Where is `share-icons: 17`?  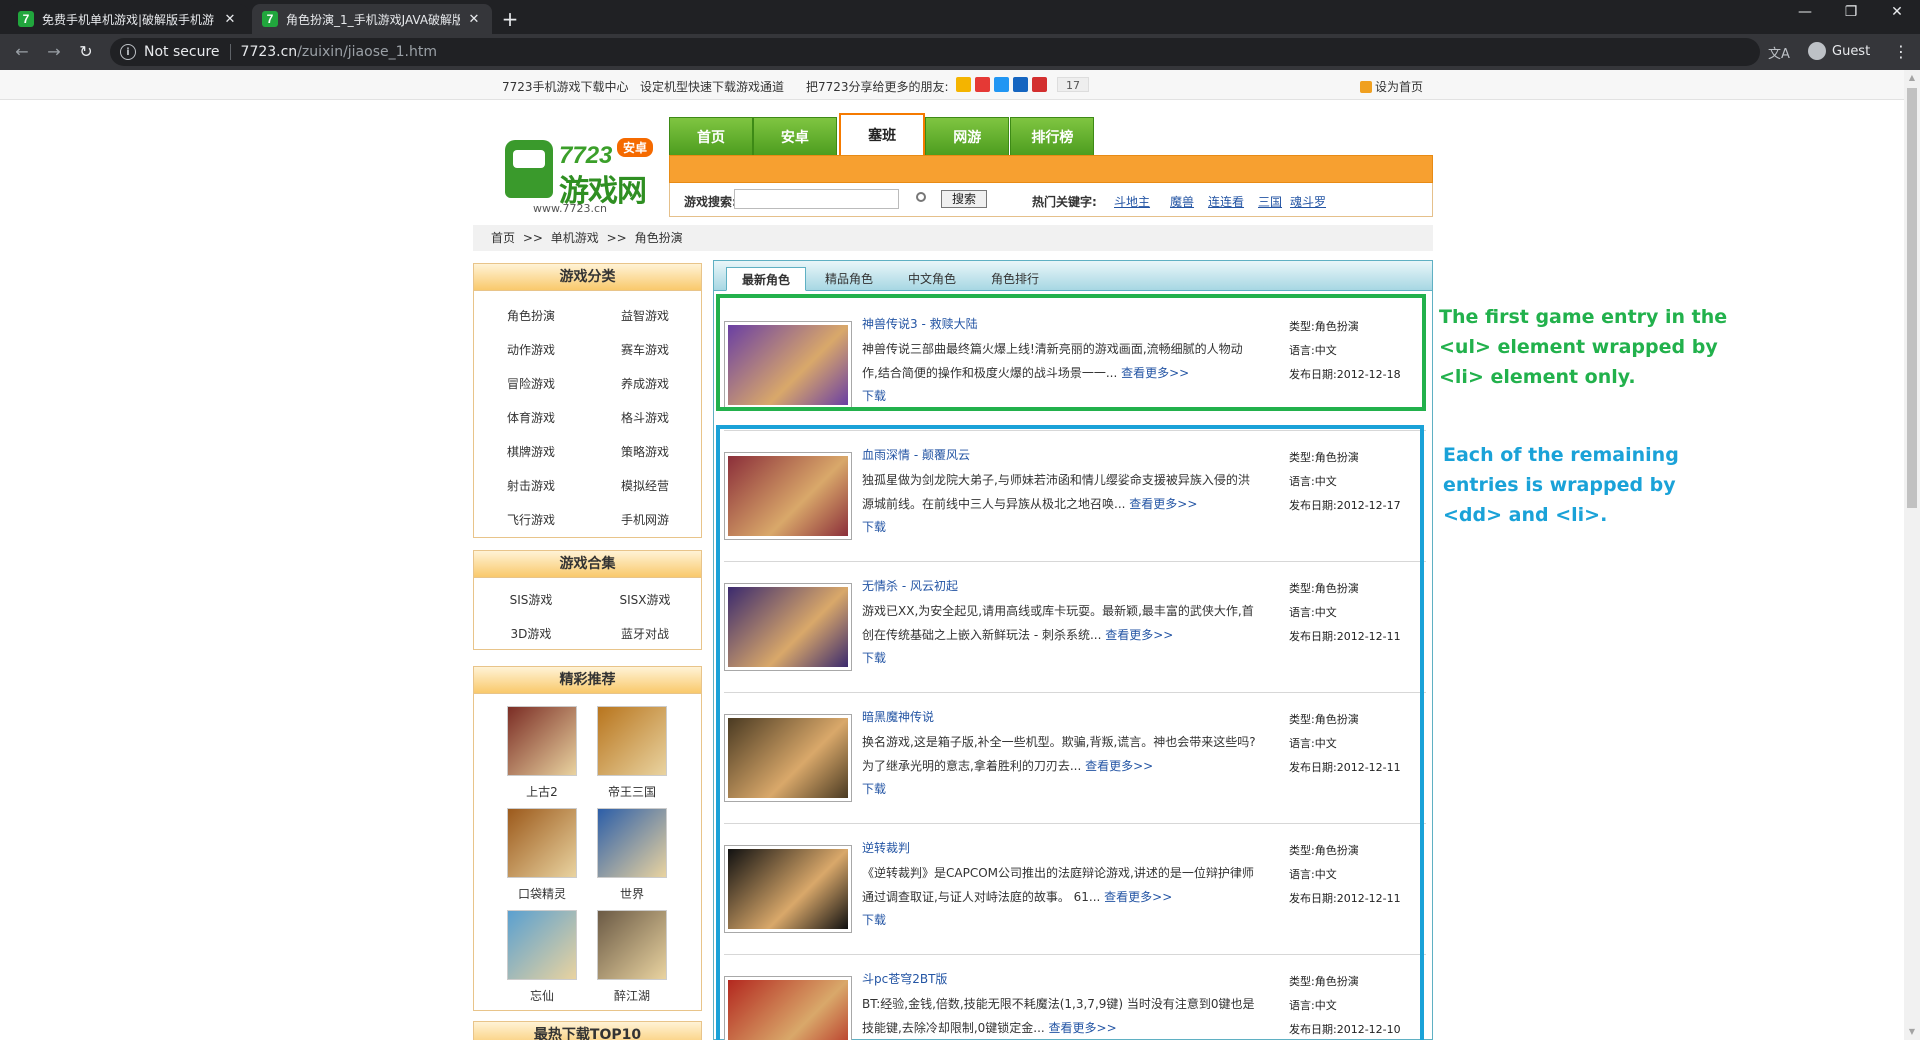
share-icons: 17 is located at coordinates (1022, 84).